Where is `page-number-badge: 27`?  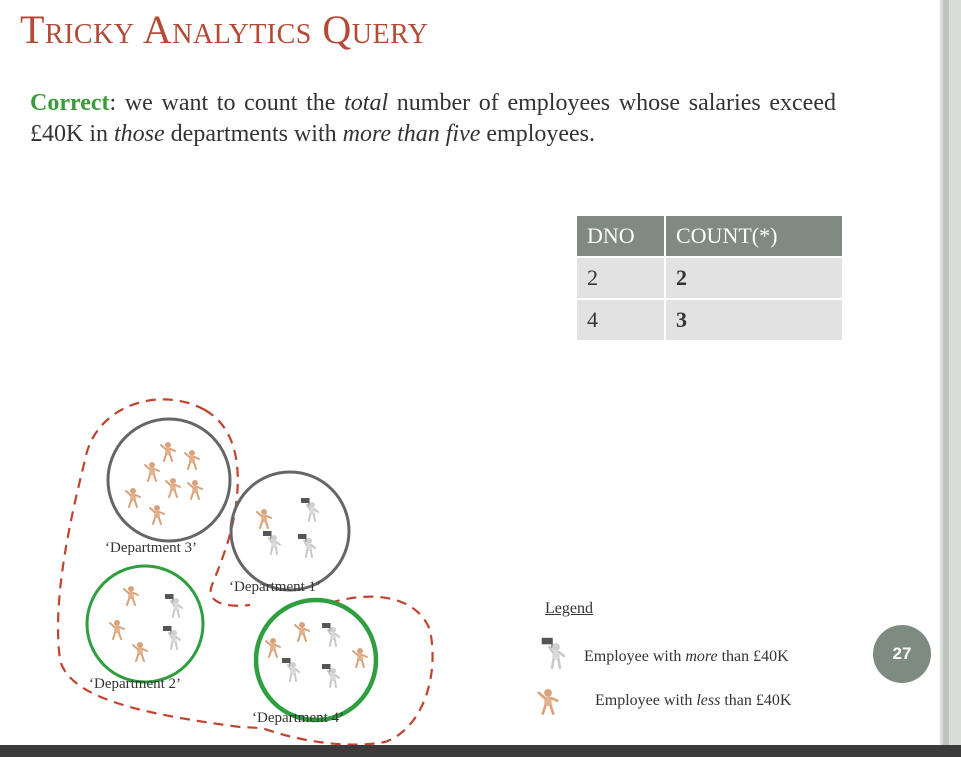 page-number-badge: 27 is located at coordinates (902, 654).